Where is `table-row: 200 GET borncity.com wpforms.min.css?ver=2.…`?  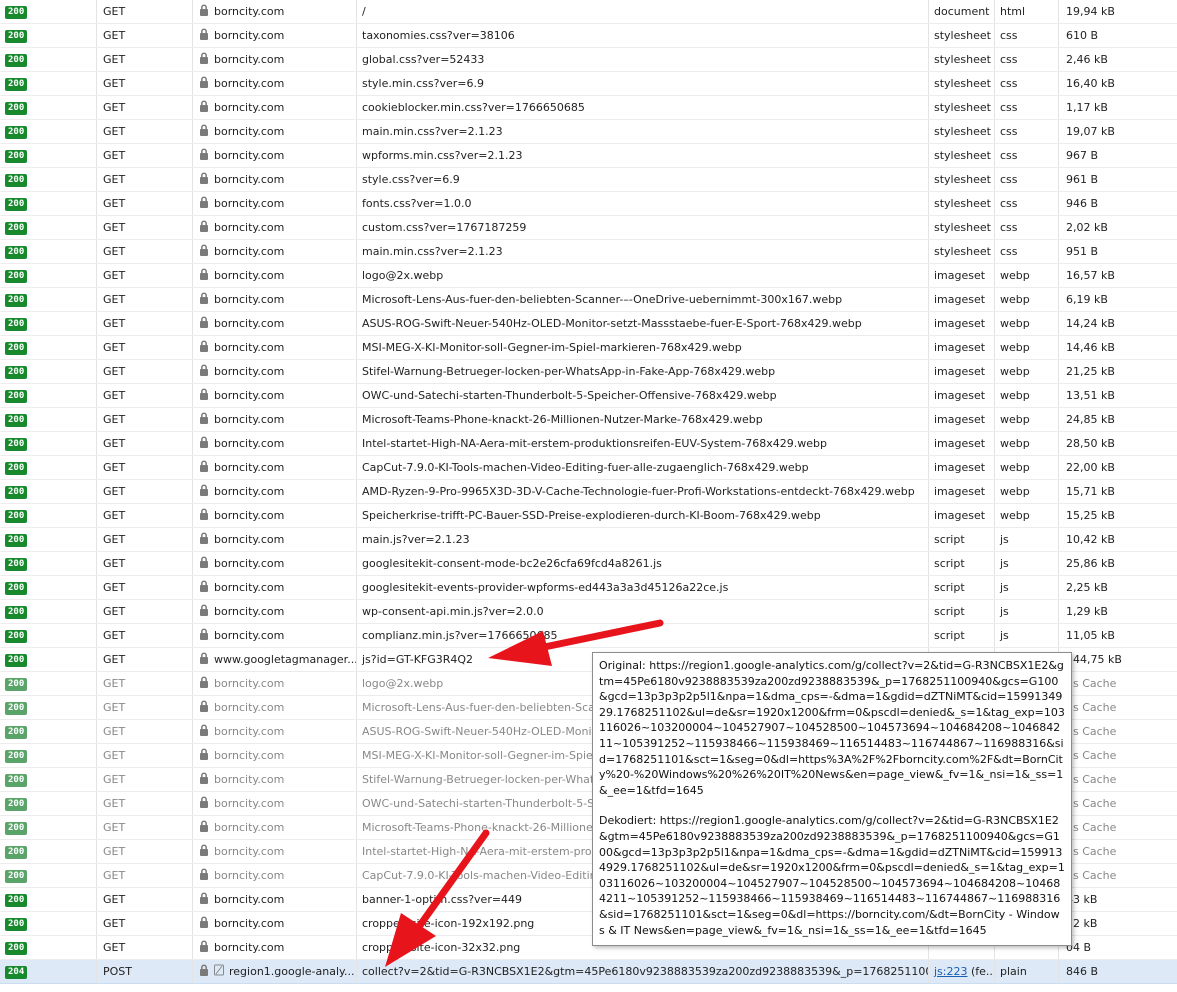
table-row: 200 GET borncity.com wpforms.min.css?ver=2.… is located at coordinates (588, 156).